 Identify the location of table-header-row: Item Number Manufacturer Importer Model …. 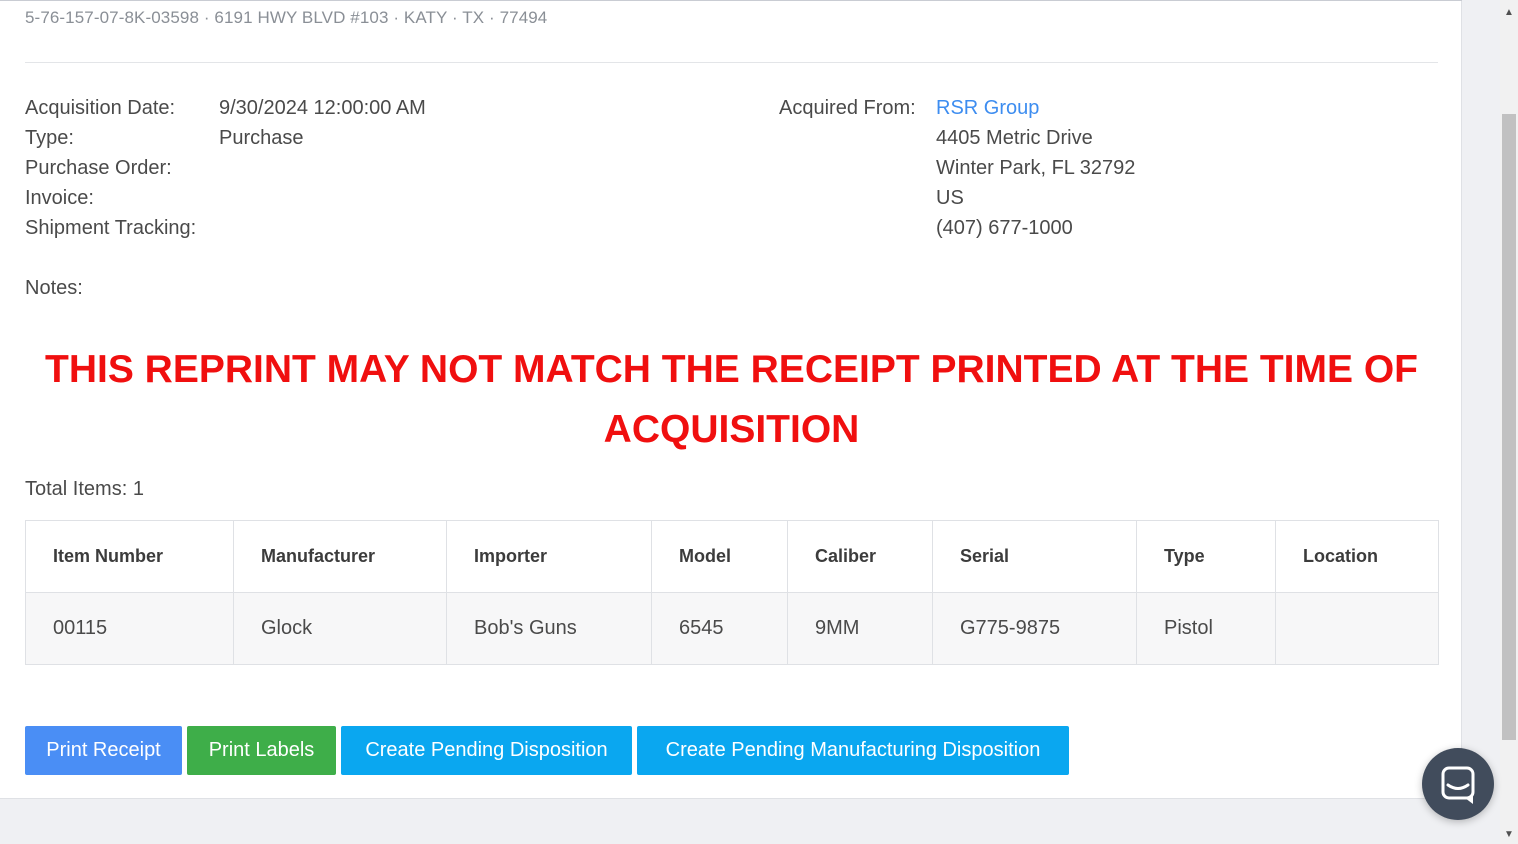
(732, 556).